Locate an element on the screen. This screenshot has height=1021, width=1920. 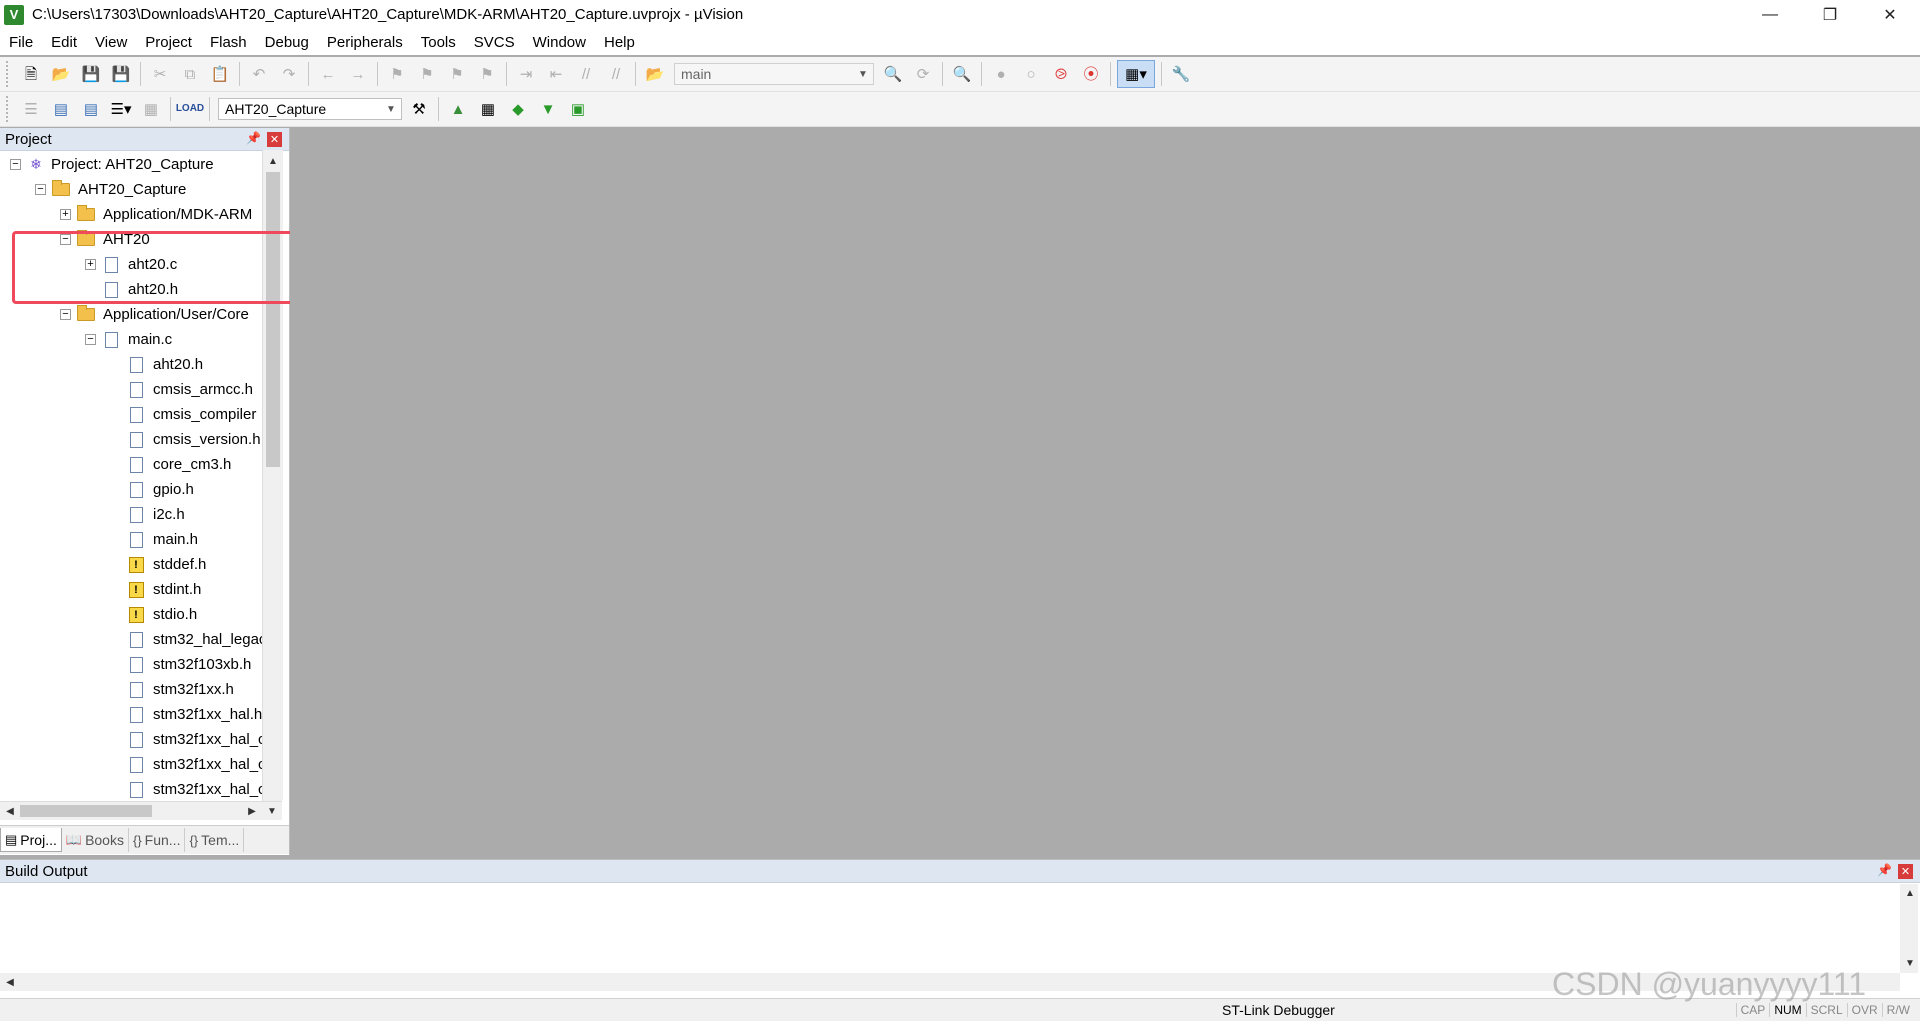
tree-item-aht20-c: + aht20.c is located at coordinates (131, 264).